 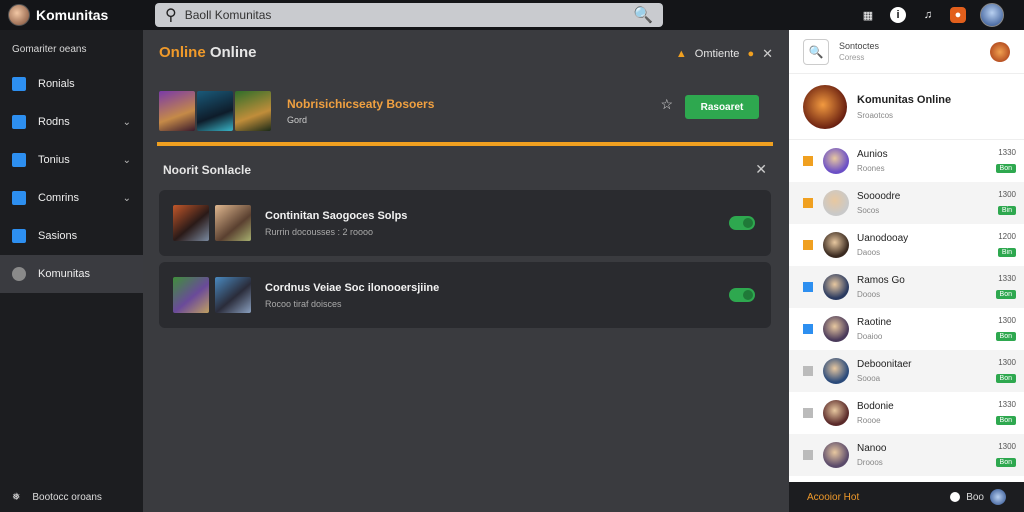 I want to click on settings-icon: ❅, so click(x=16, y=497).